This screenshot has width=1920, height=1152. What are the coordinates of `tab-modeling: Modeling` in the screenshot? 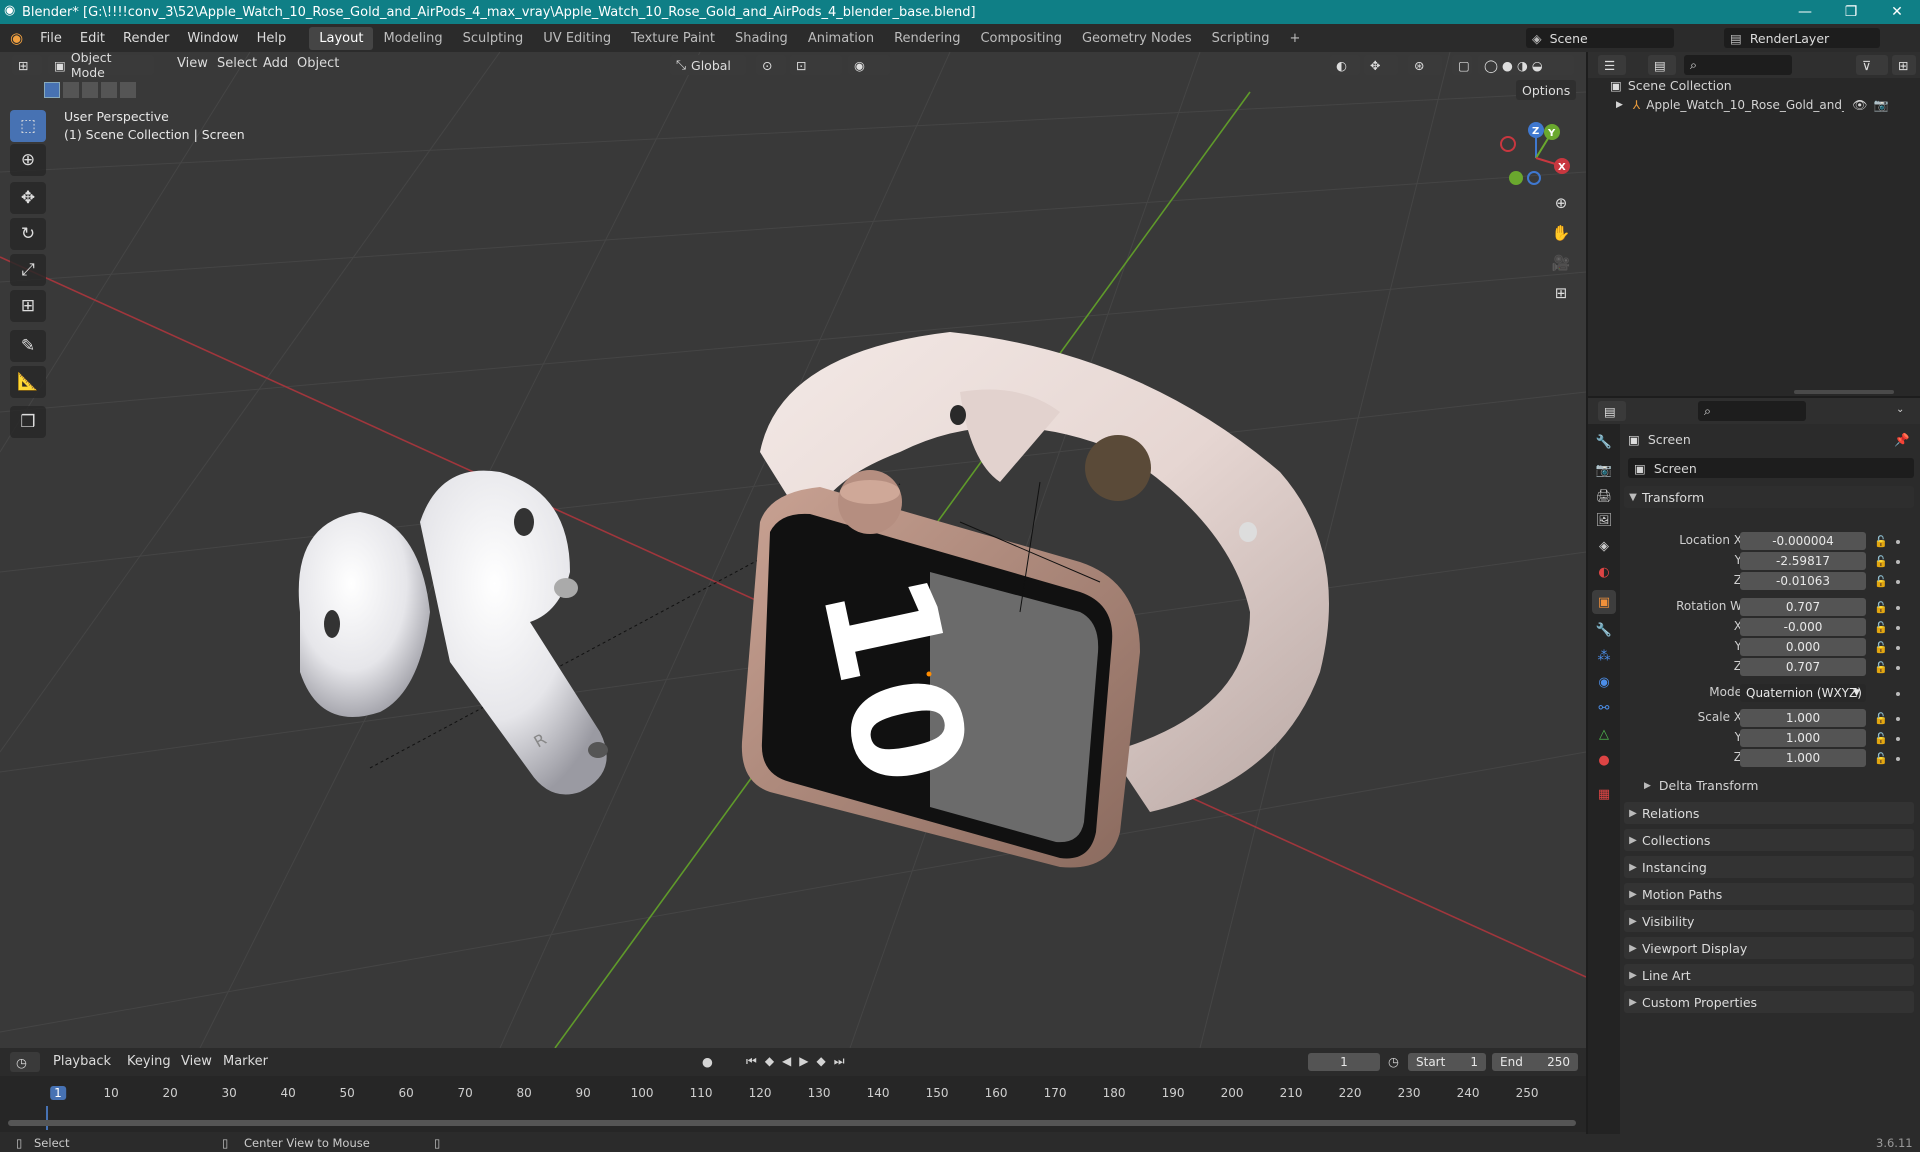 It's located at (412, 38).